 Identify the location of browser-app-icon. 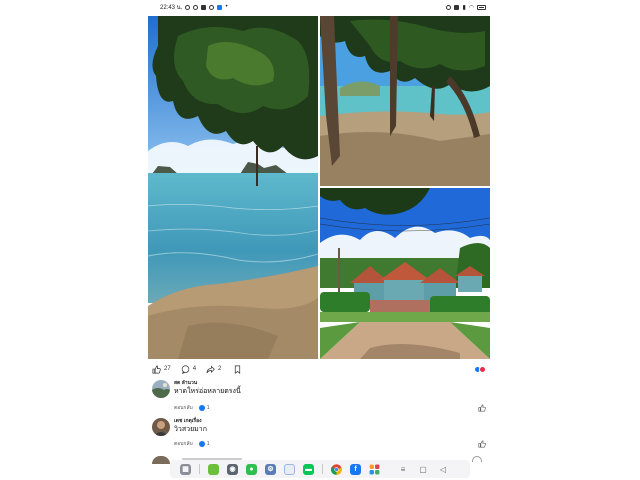
(289, 469).